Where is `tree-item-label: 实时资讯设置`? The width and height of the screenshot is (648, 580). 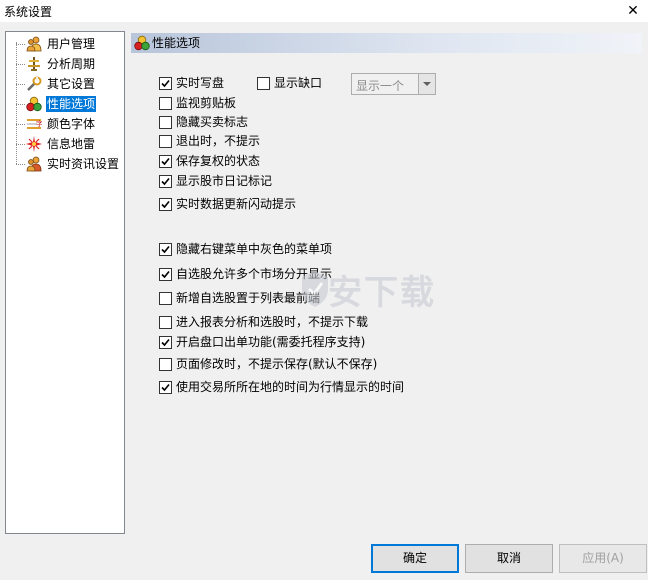 tree-item-label: 实时资讯设置 is located at coordinates (83, 164).